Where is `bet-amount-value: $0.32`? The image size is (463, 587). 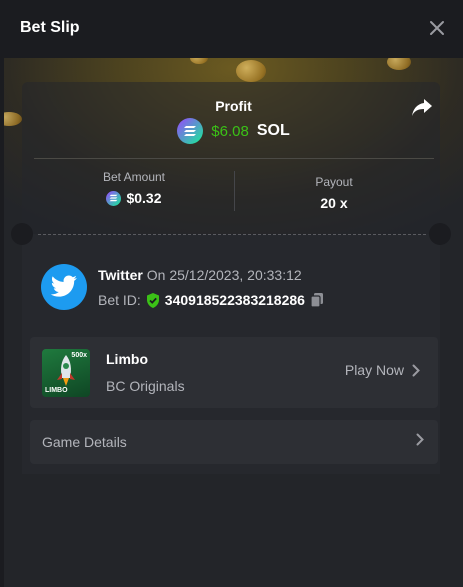
bet-amount-value: $0.32 is located at coordinates (144, 198).